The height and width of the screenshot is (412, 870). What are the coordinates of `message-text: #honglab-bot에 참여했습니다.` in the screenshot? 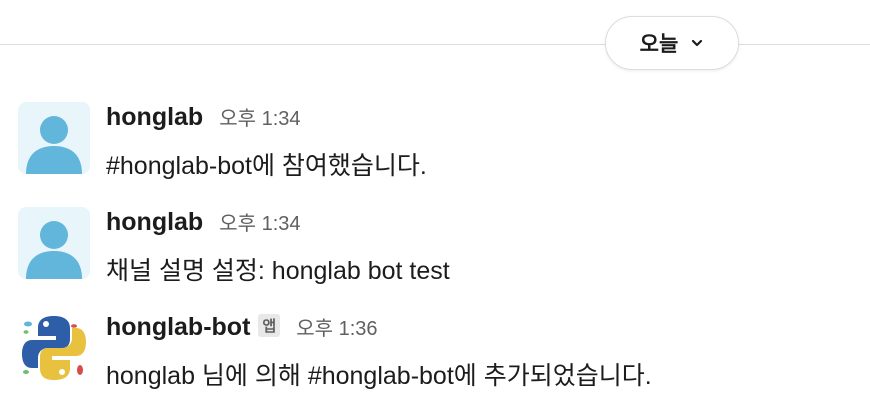 It's located at (266, 166).